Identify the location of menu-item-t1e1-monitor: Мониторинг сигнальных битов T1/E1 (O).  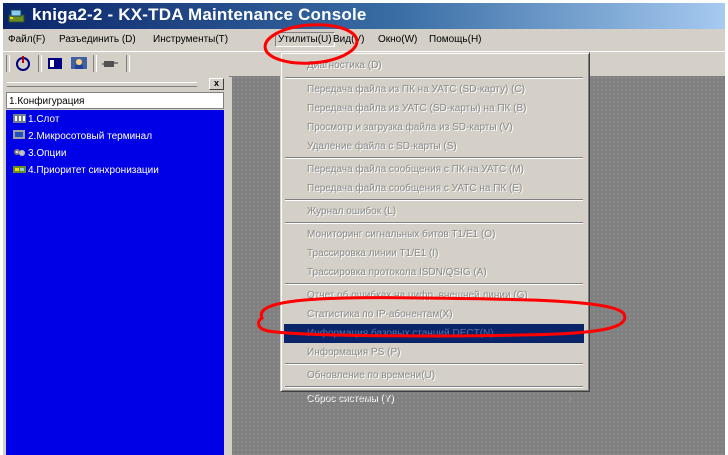
(434, 234).